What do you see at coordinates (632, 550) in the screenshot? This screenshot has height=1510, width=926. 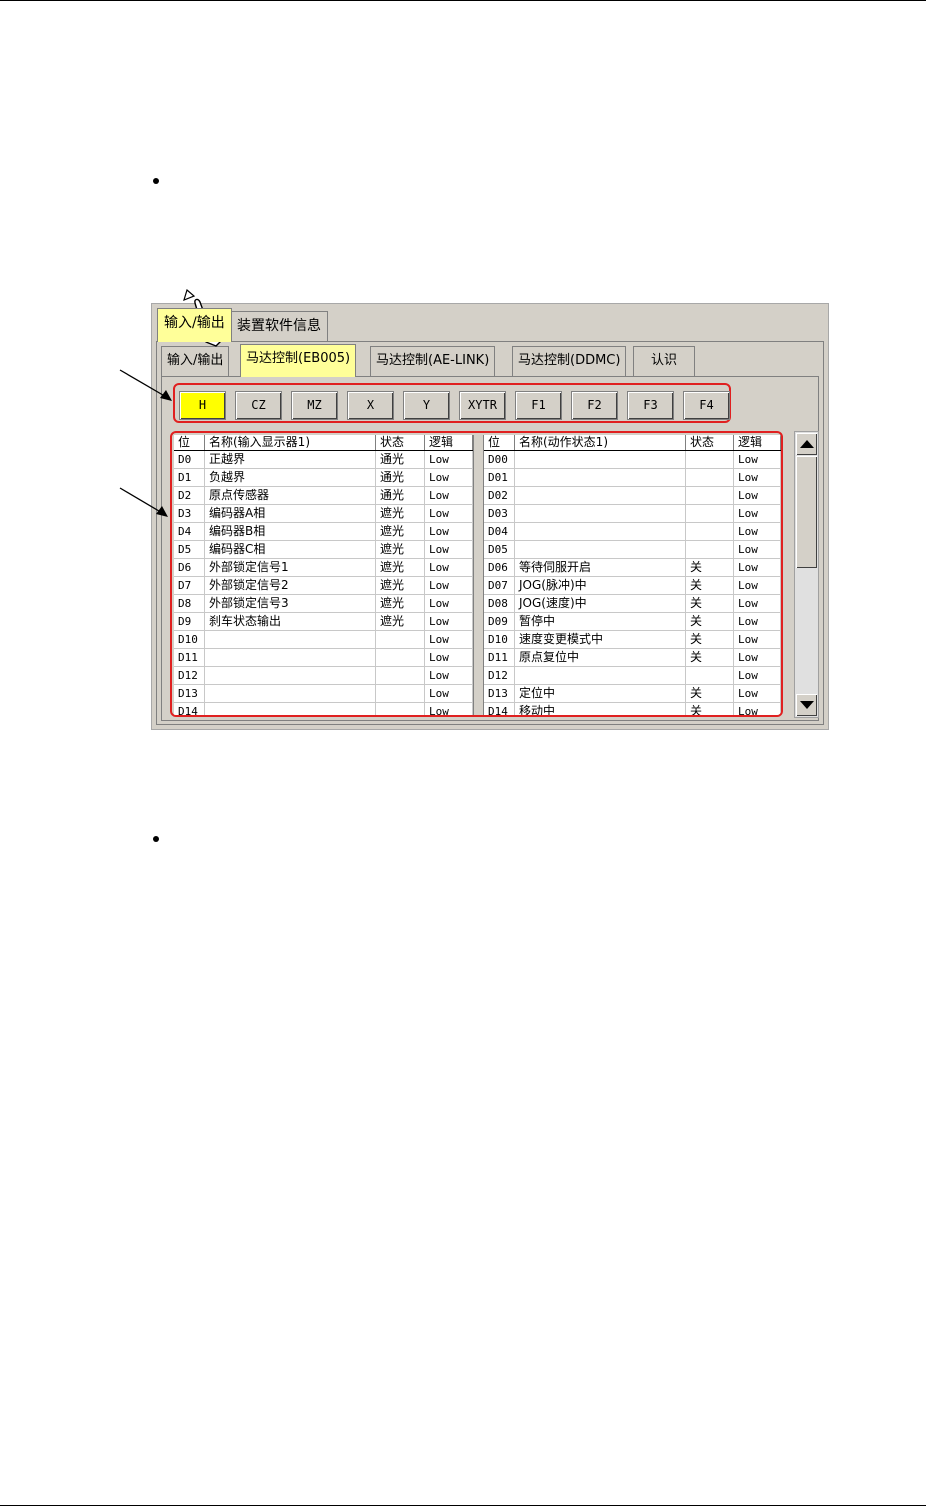 I see `table-row: D05 Low` at bounding box center [632, 550].